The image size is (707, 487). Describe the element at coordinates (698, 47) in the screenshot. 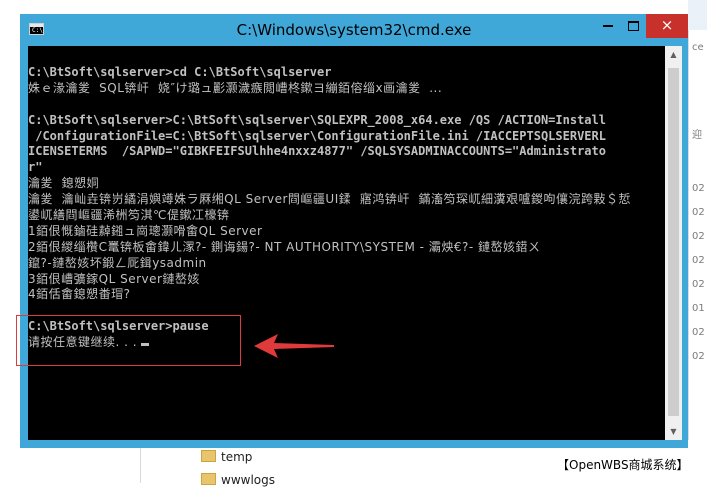

I see `background-list-text: ce` at that location.